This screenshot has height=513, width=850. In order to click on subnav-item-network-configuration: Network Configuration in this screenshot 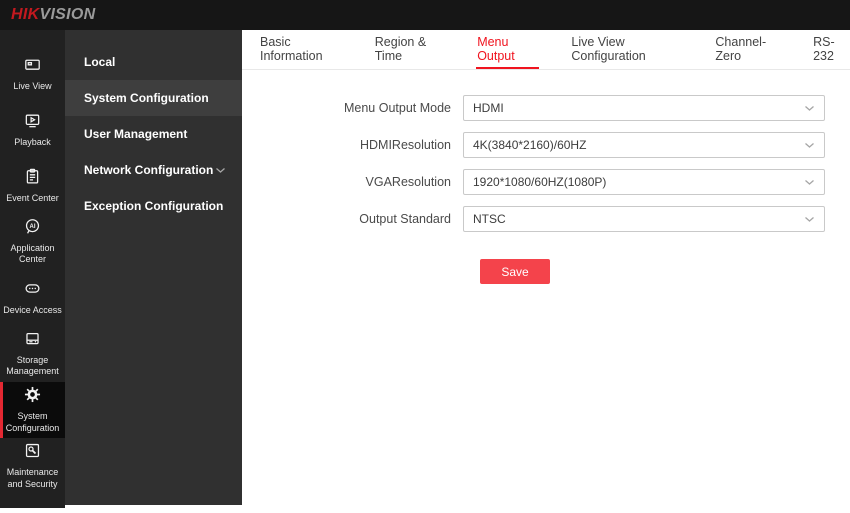, I will do `click(153, 170)`.